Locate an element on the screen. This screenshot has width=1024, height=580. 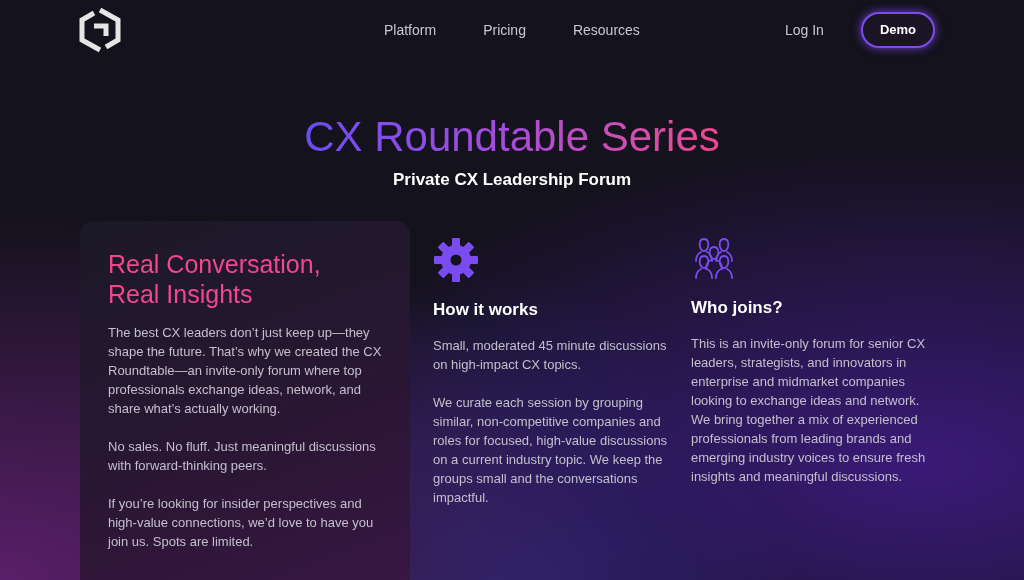
login-link: Log In is located at coordinates (804, 30).